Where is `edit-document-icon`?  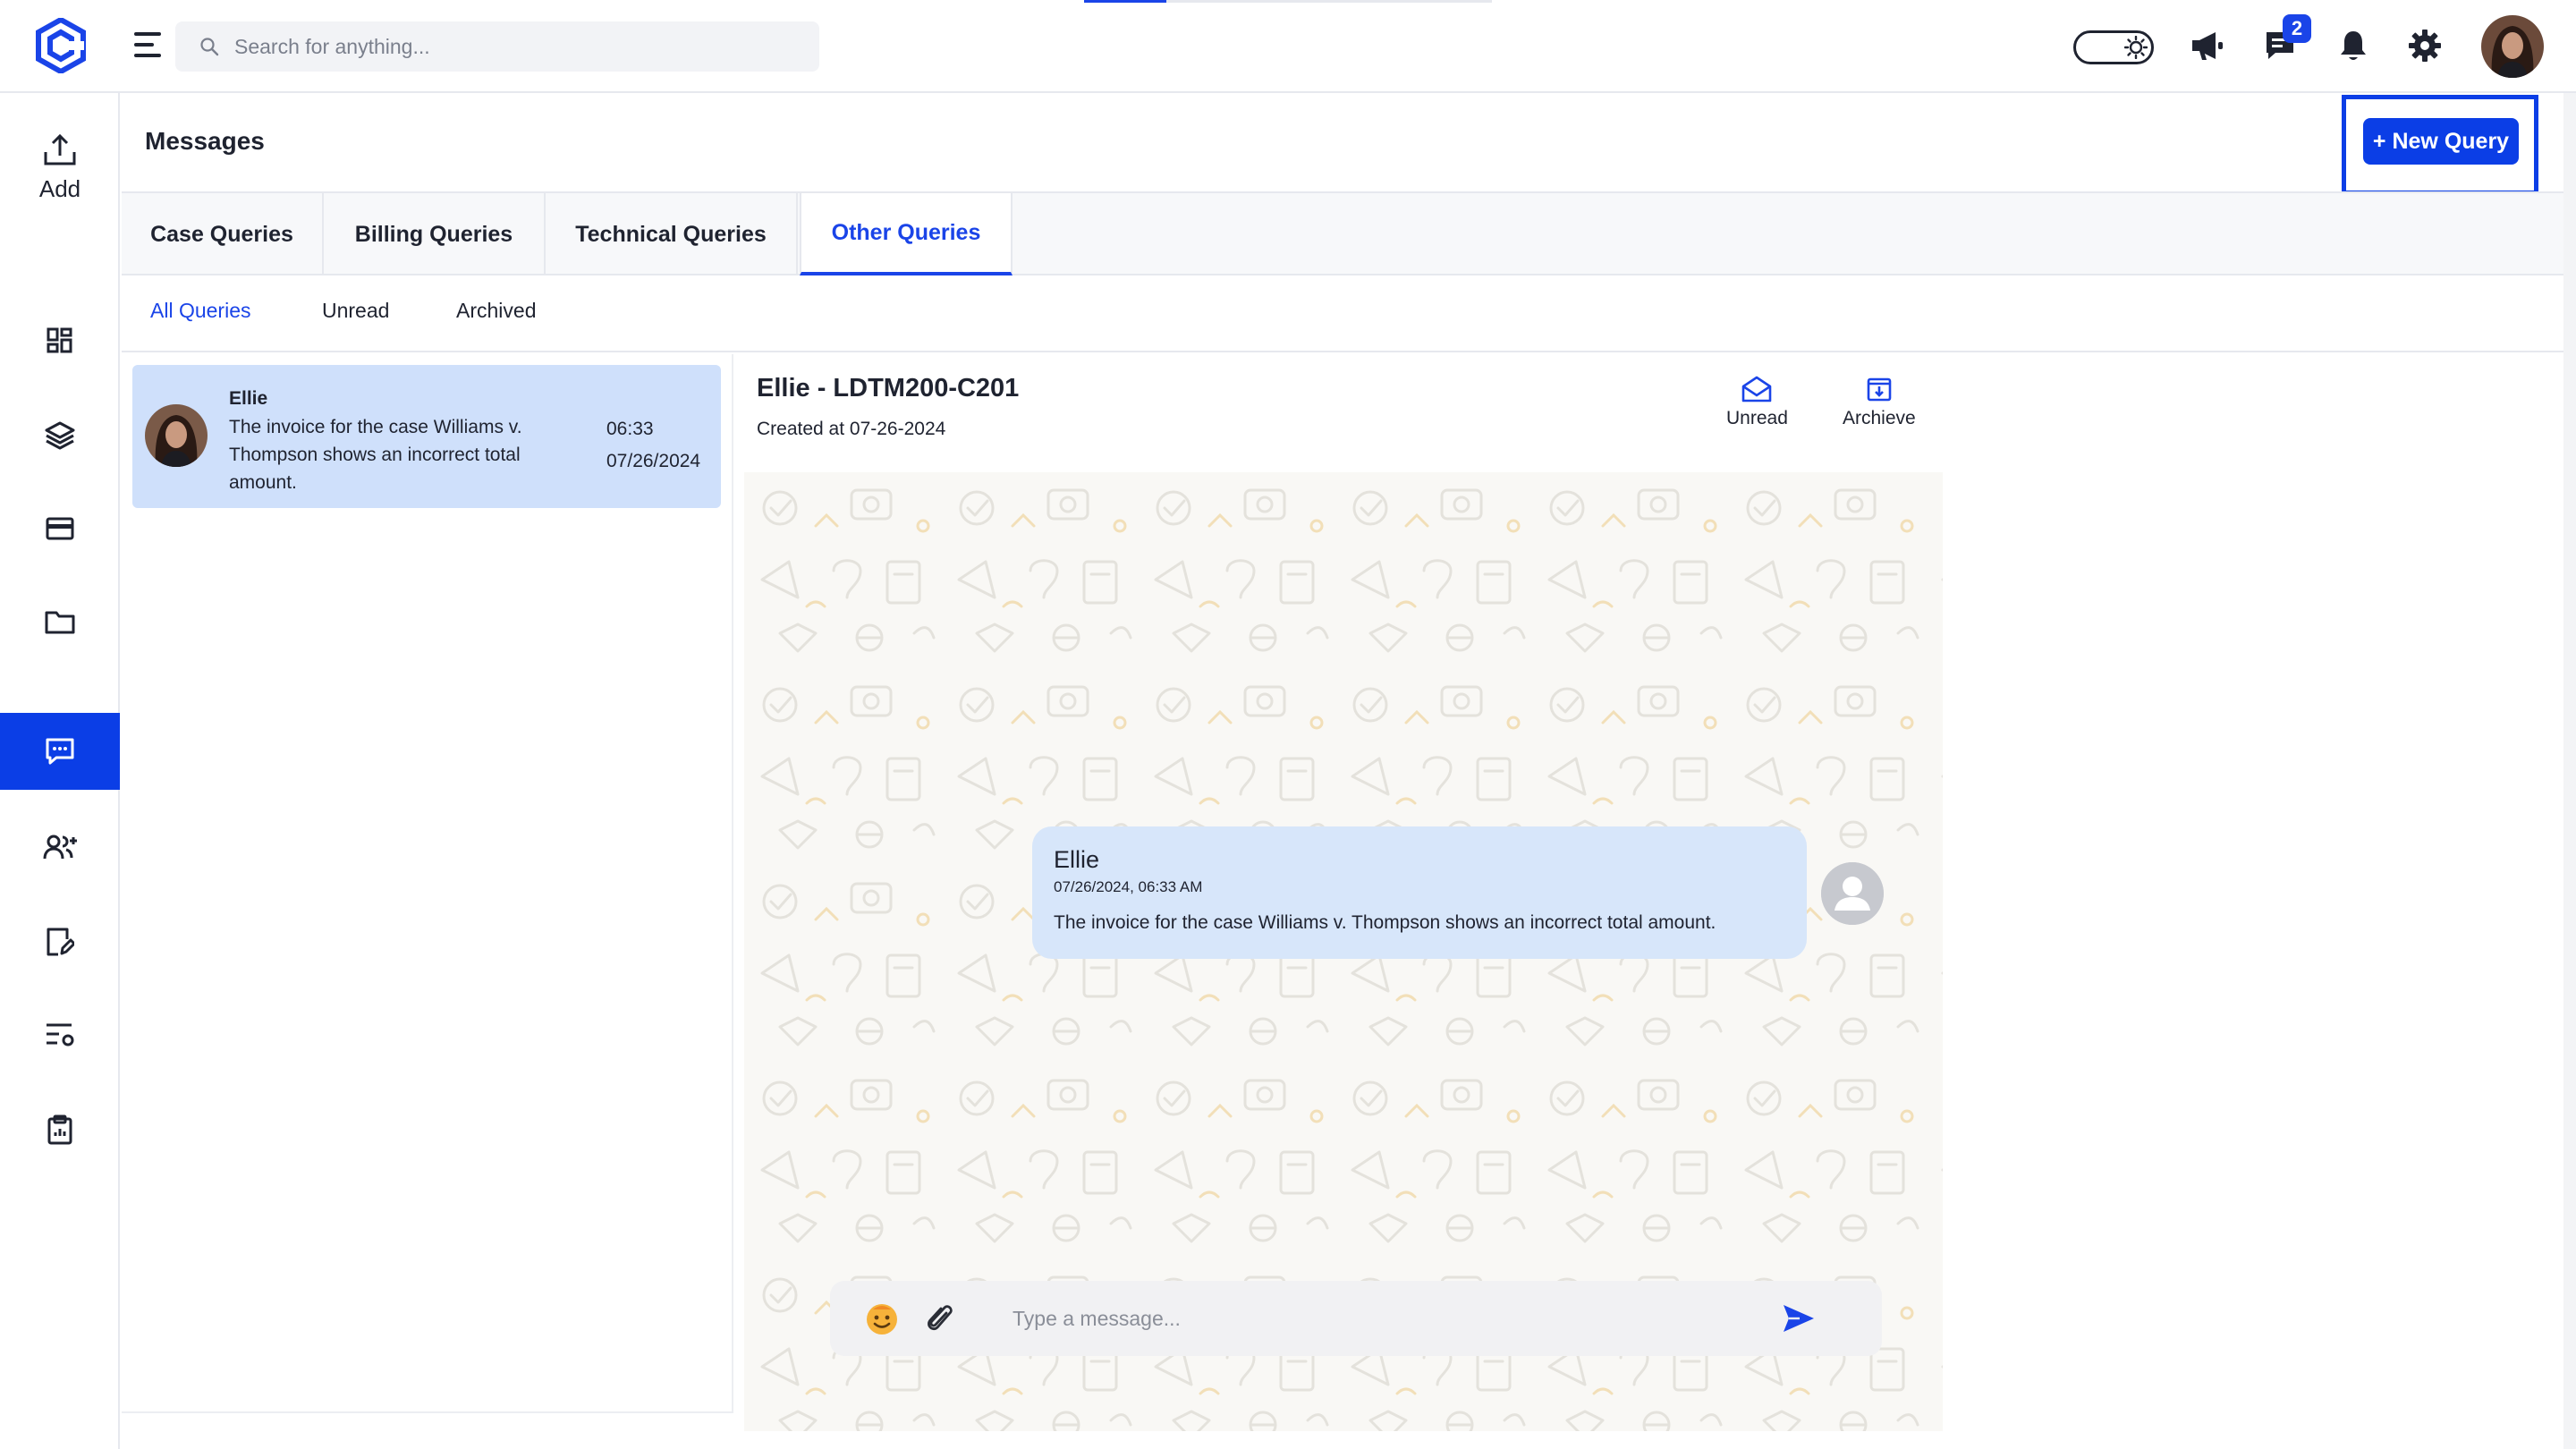
edit-document-icon is located at coordinates (60, 942).